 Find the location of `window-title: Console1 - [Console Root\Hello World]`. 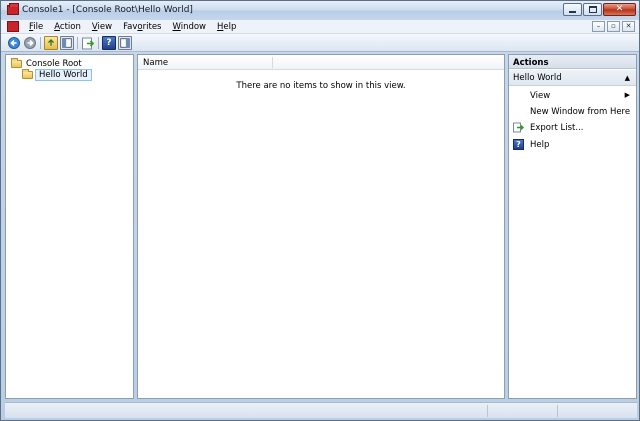

window-title: Console1 - [Console Root\Hello World] is located at coordinates (107, 10).